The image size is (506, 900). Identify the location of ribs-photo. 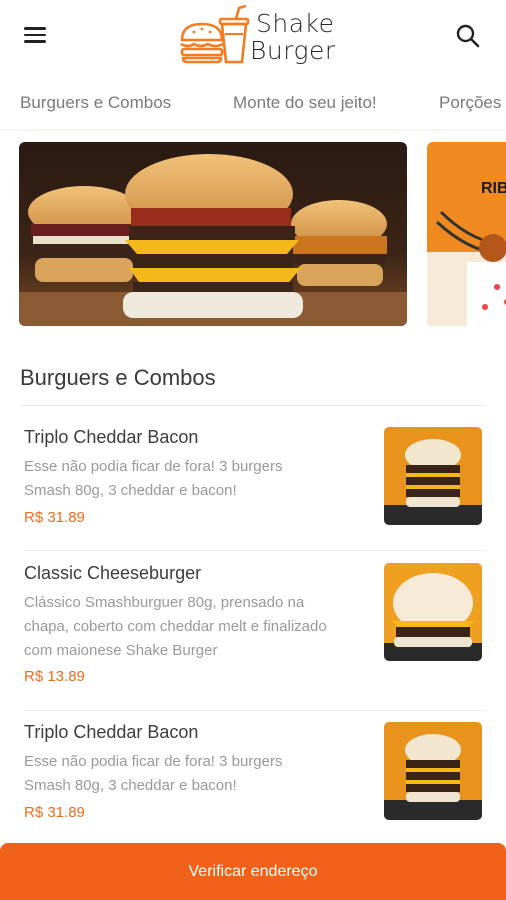
(466, 234).